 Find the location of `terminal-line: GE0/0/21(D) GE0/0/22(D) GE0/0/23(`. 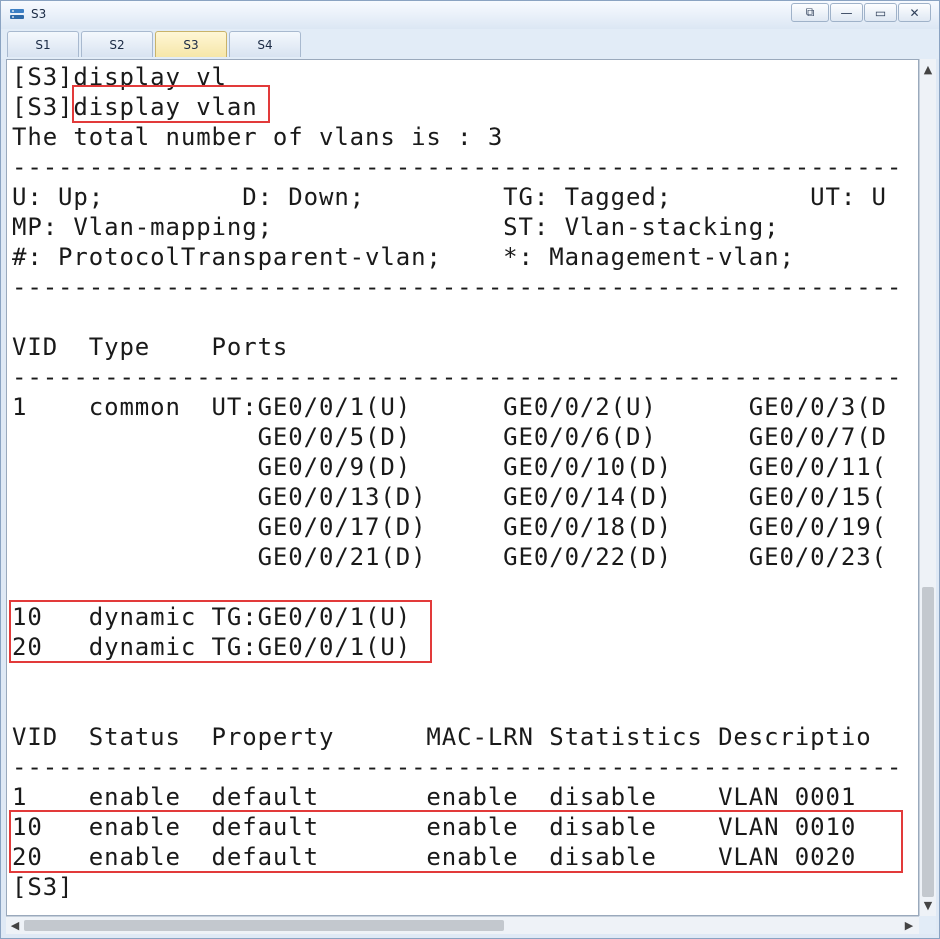

terminal-line: GE0/0/21(D) GE0/0/22(D) GE0/0/23( is located at coordinates (449, 557).